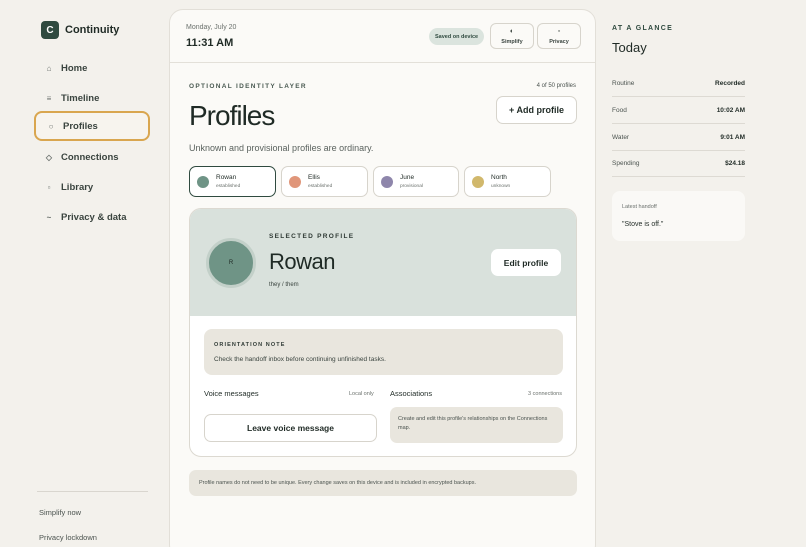  I want to click on profile-chip-name: Rowan, so click(226, 177).